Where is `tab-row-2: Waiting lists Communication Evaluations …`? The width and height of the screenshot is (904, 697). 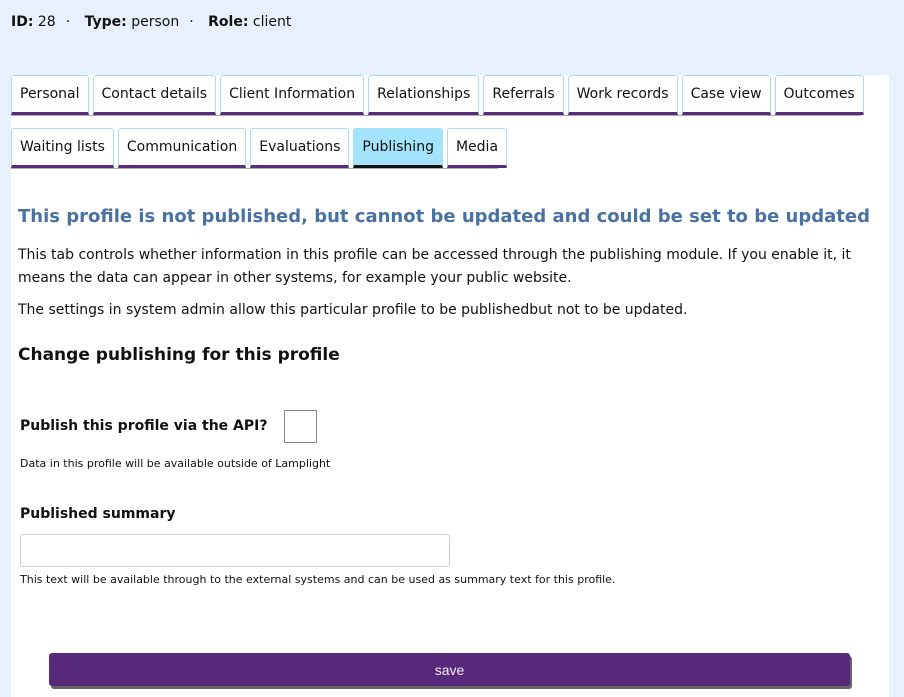
tab-row-2: Waiting lists Communication Evaluations … is located at coordinates (259, 148).